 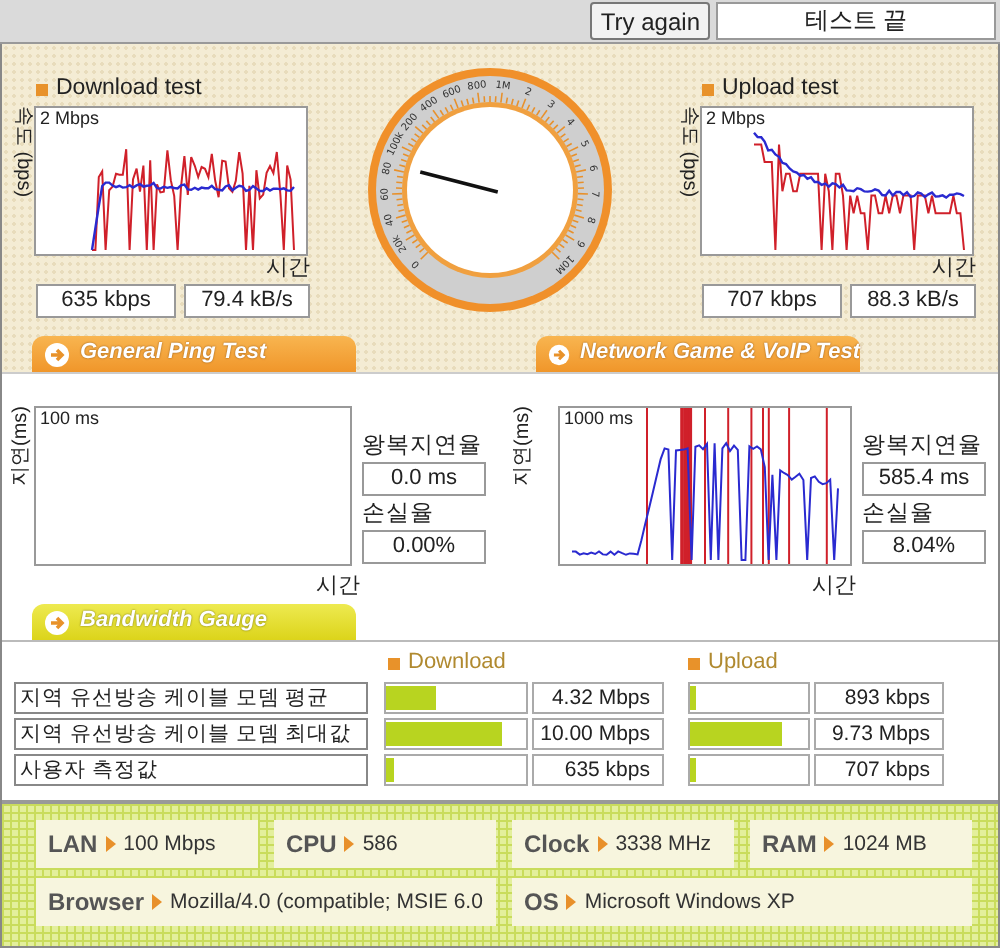 I want to click on info-label: Clock, so click(x=557, y=844).